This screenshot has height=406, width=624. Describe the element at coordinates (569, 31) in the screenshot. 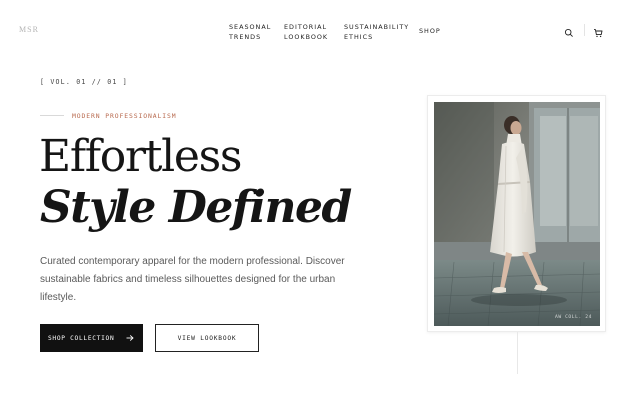

I see `search-icon` at that location.